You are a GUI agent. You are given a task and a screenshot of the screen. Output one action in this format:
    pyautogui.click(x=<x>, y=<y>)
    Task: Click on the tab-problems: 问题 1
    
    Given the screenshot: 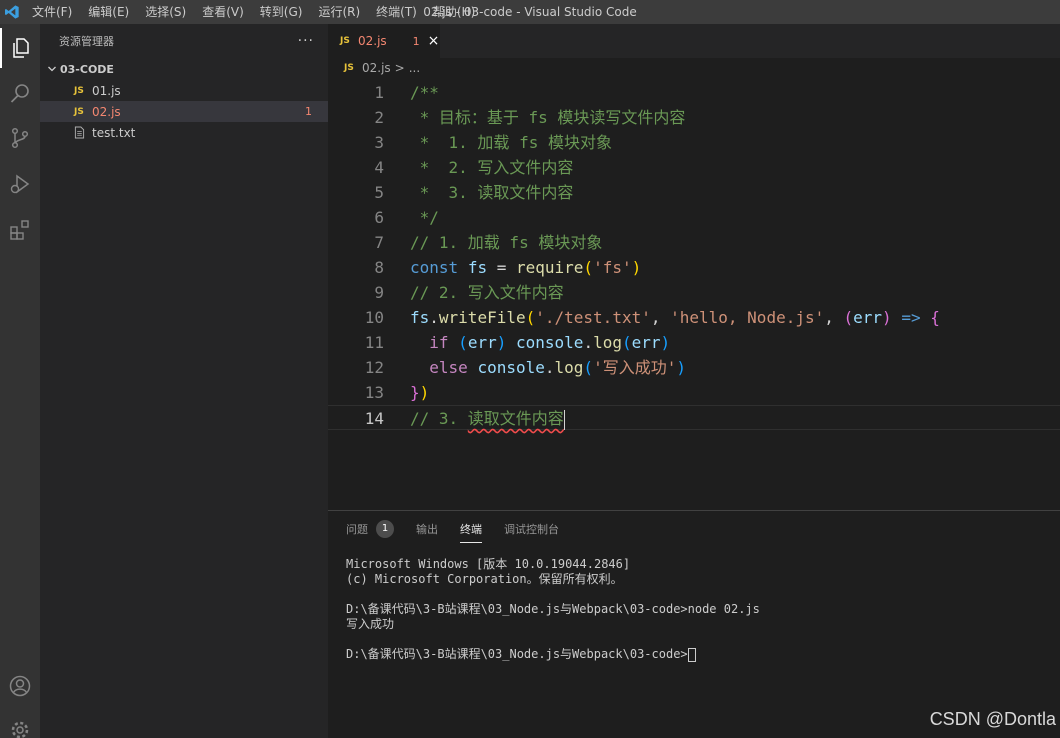 What is the action you would take?
    pyautogui.click(x=370, y=529)
    